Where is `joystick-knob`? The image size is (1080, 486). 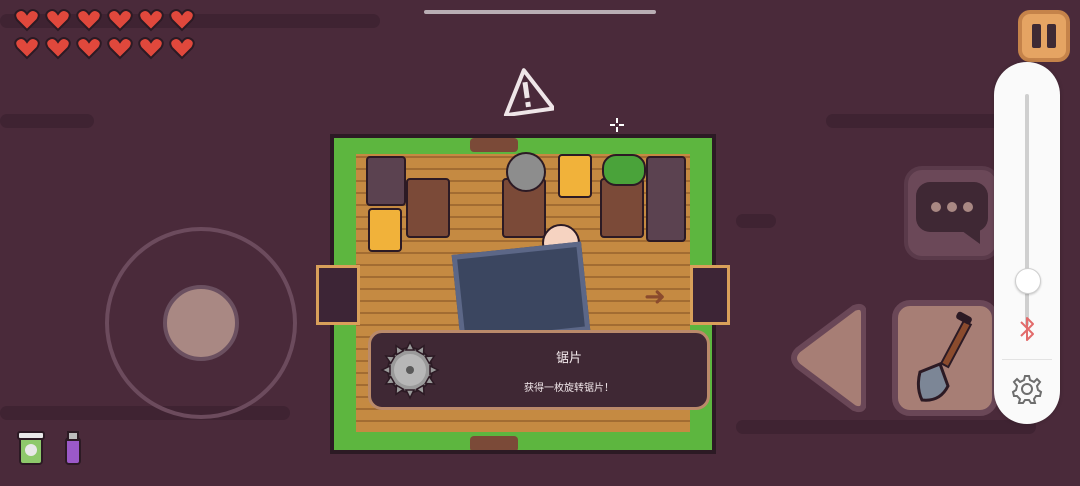
joystick-knob is located at coordinates (201, 323).